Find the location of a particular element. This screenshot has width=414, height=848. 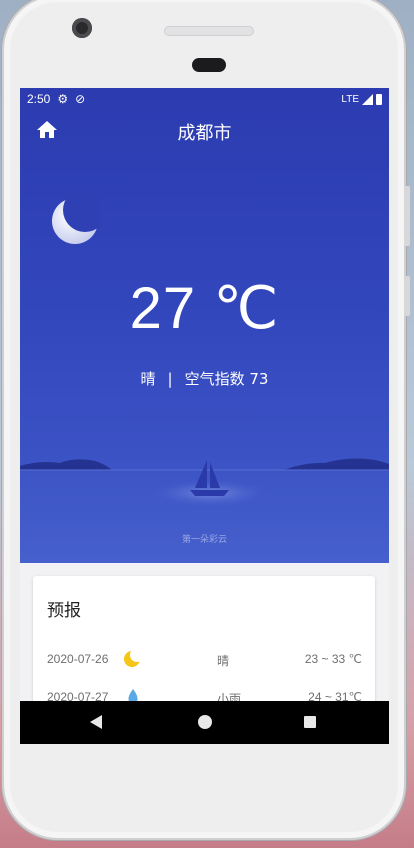

network-label: LTE is located at coordinates (350, 99).